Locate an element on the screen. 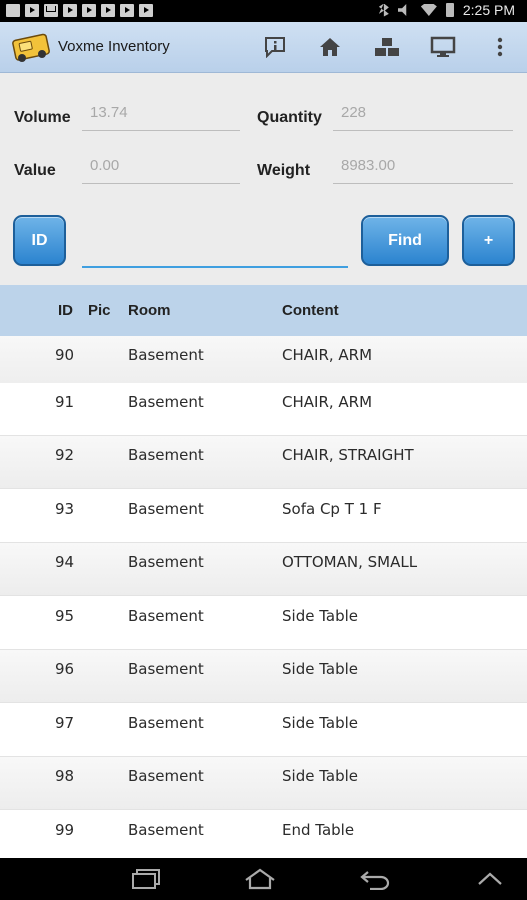 Image resolution: width=527 pixels, height=900 pixels. table-row: 97 Basement Side Table is located at coordinates (263, 730).